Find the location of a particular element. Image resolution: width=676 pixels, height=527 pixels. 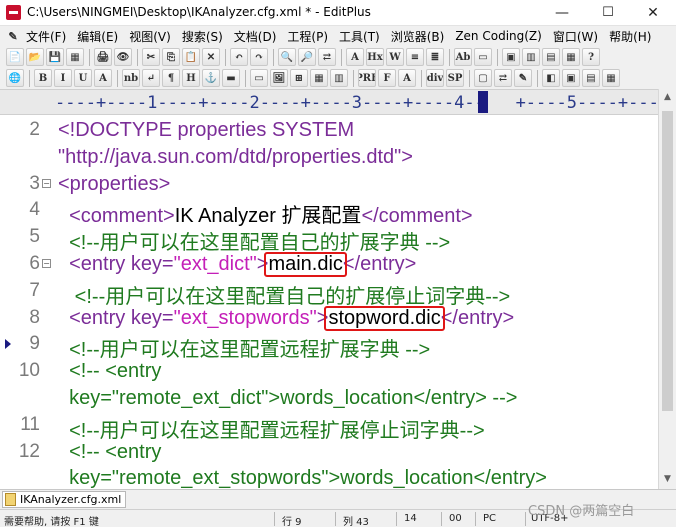

menu-item: 搜索(S) is located at coordinates (202, 36).